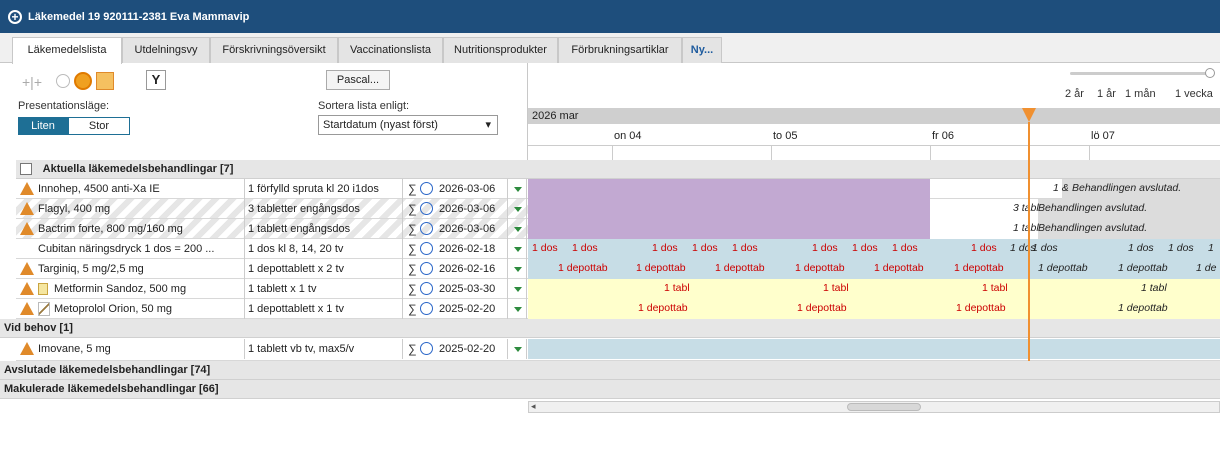 The width and height of the screenshot is (1220, 459). Describe the element at coordinates (130, 209) in the screenshot. I see `drug-name: Flagyl, 400 mg` at that location.